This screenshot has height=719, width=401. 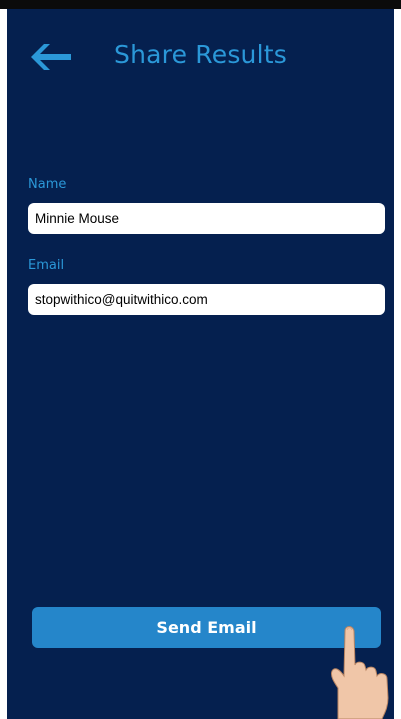 I want to click on back-button, so click(x=51, y=57).